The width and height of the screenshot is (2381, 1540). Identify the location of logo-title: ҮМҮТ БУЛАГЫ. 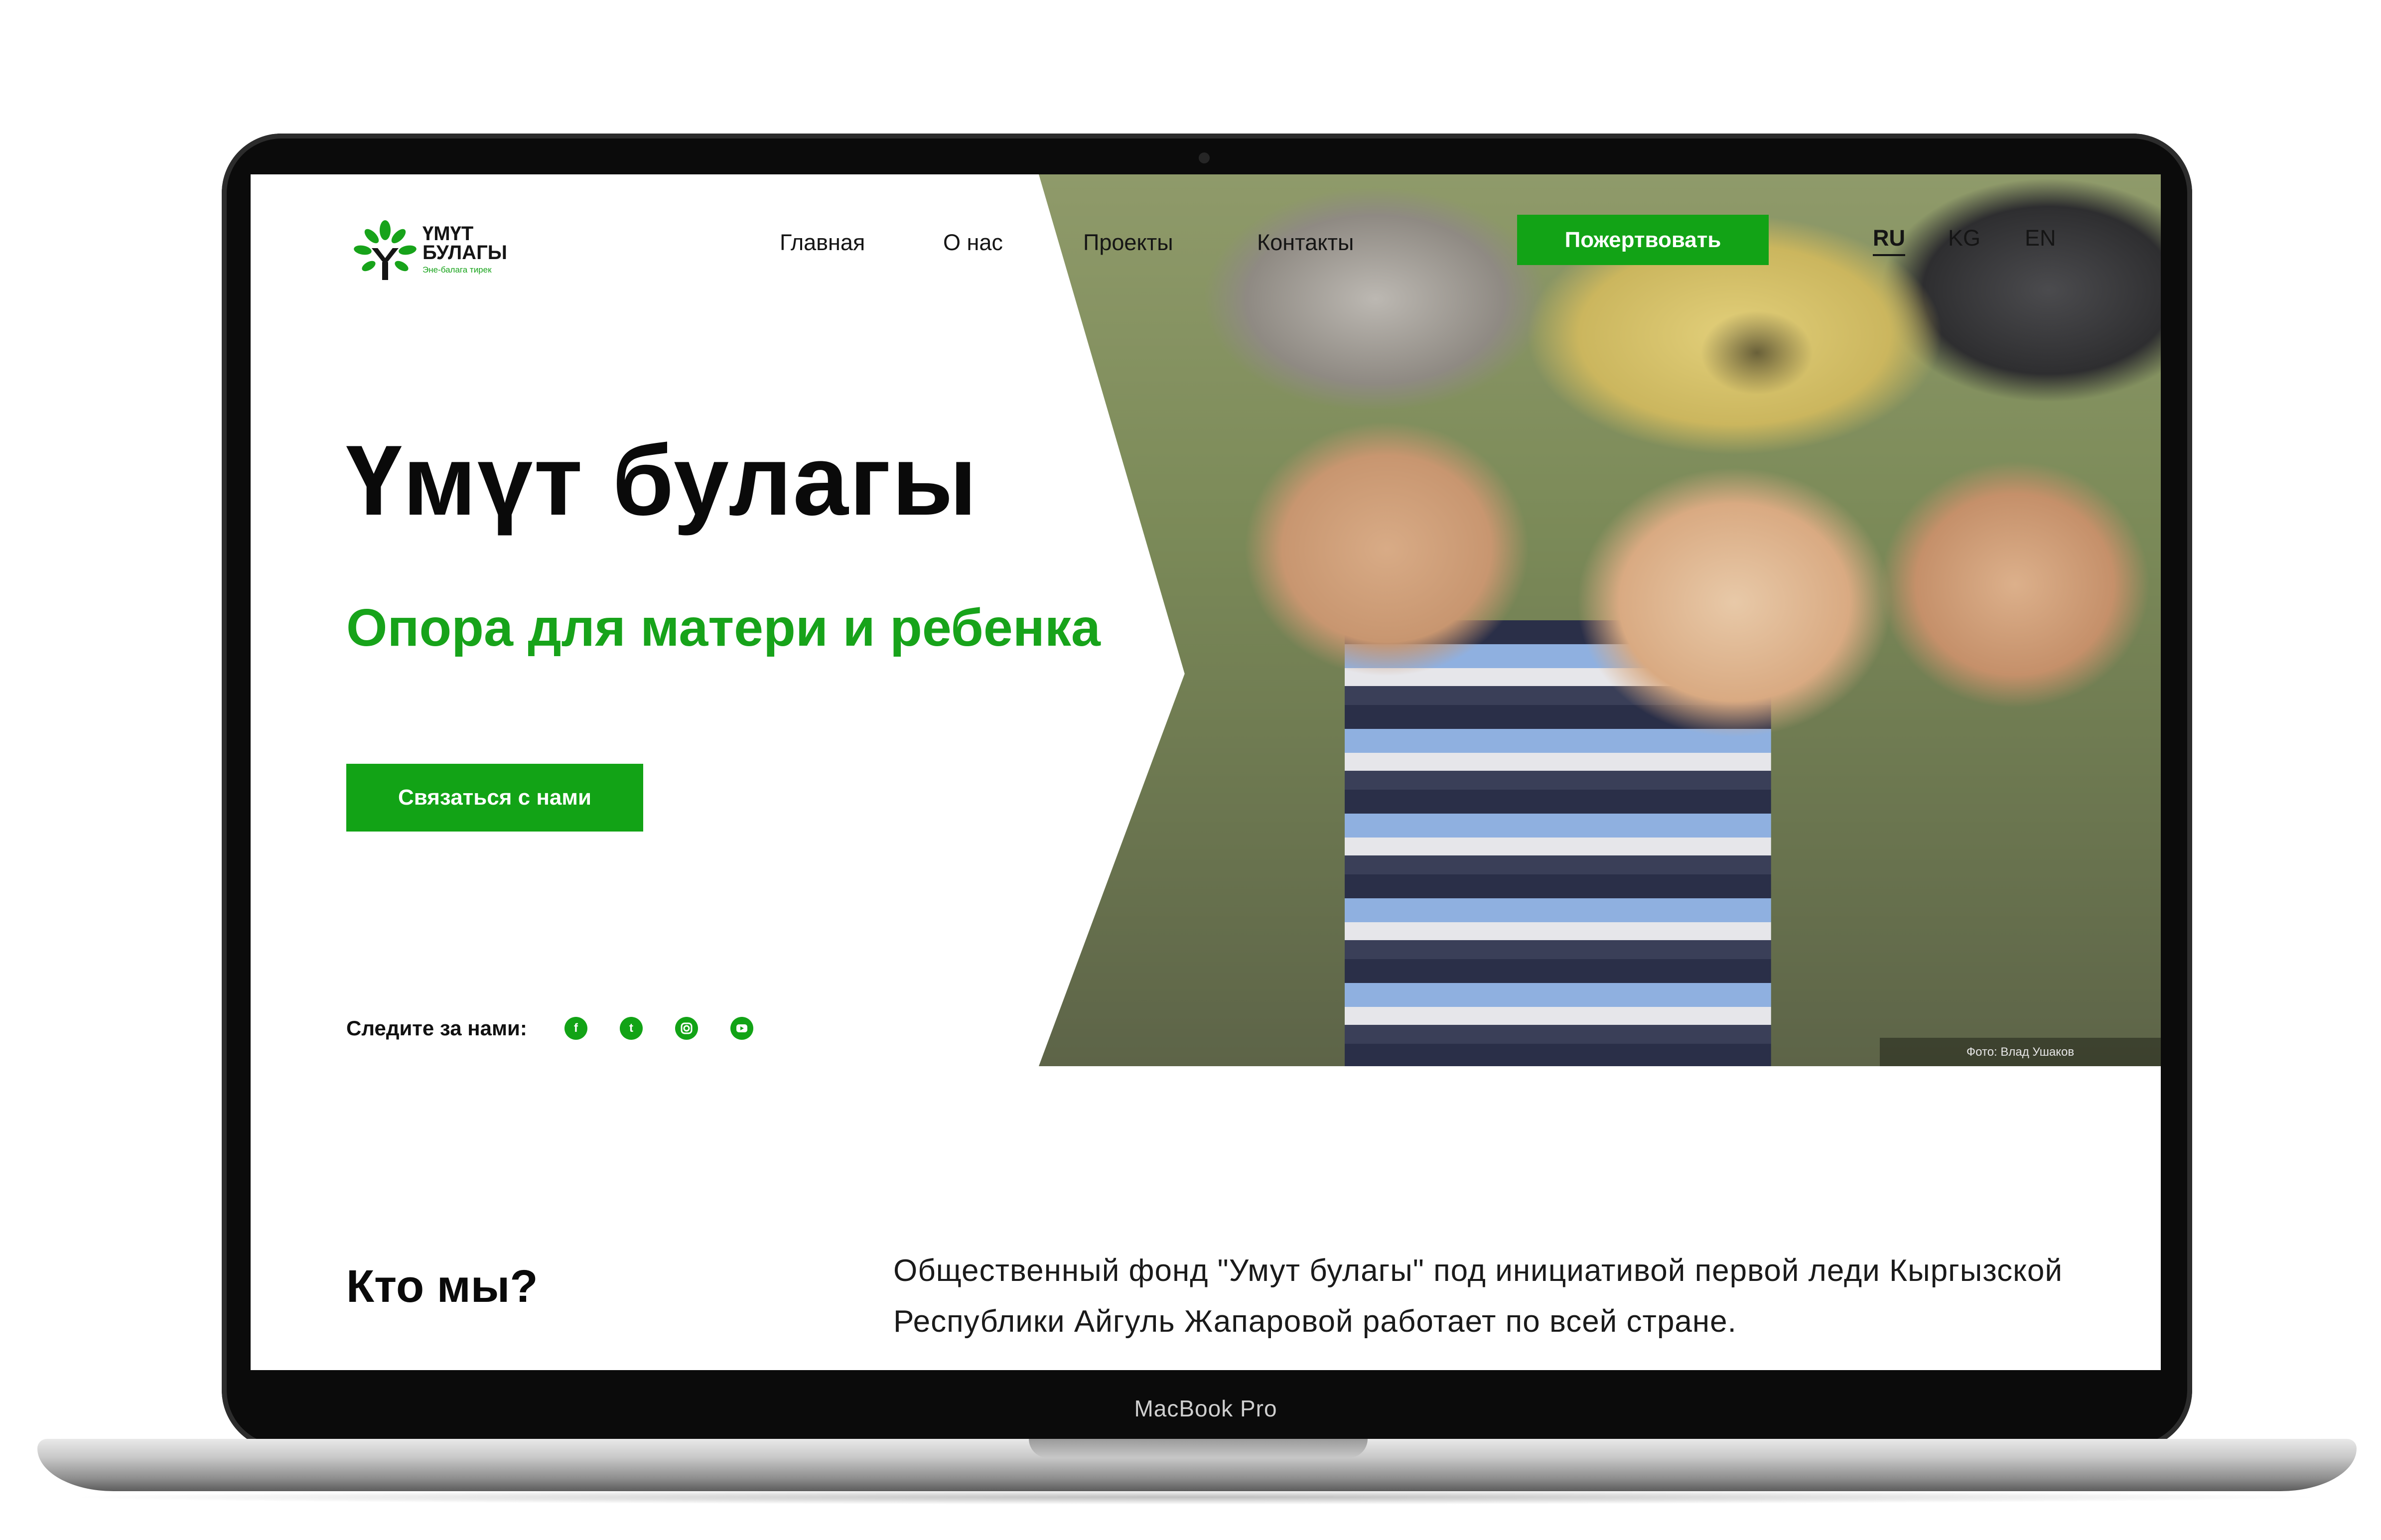
(464, 243).